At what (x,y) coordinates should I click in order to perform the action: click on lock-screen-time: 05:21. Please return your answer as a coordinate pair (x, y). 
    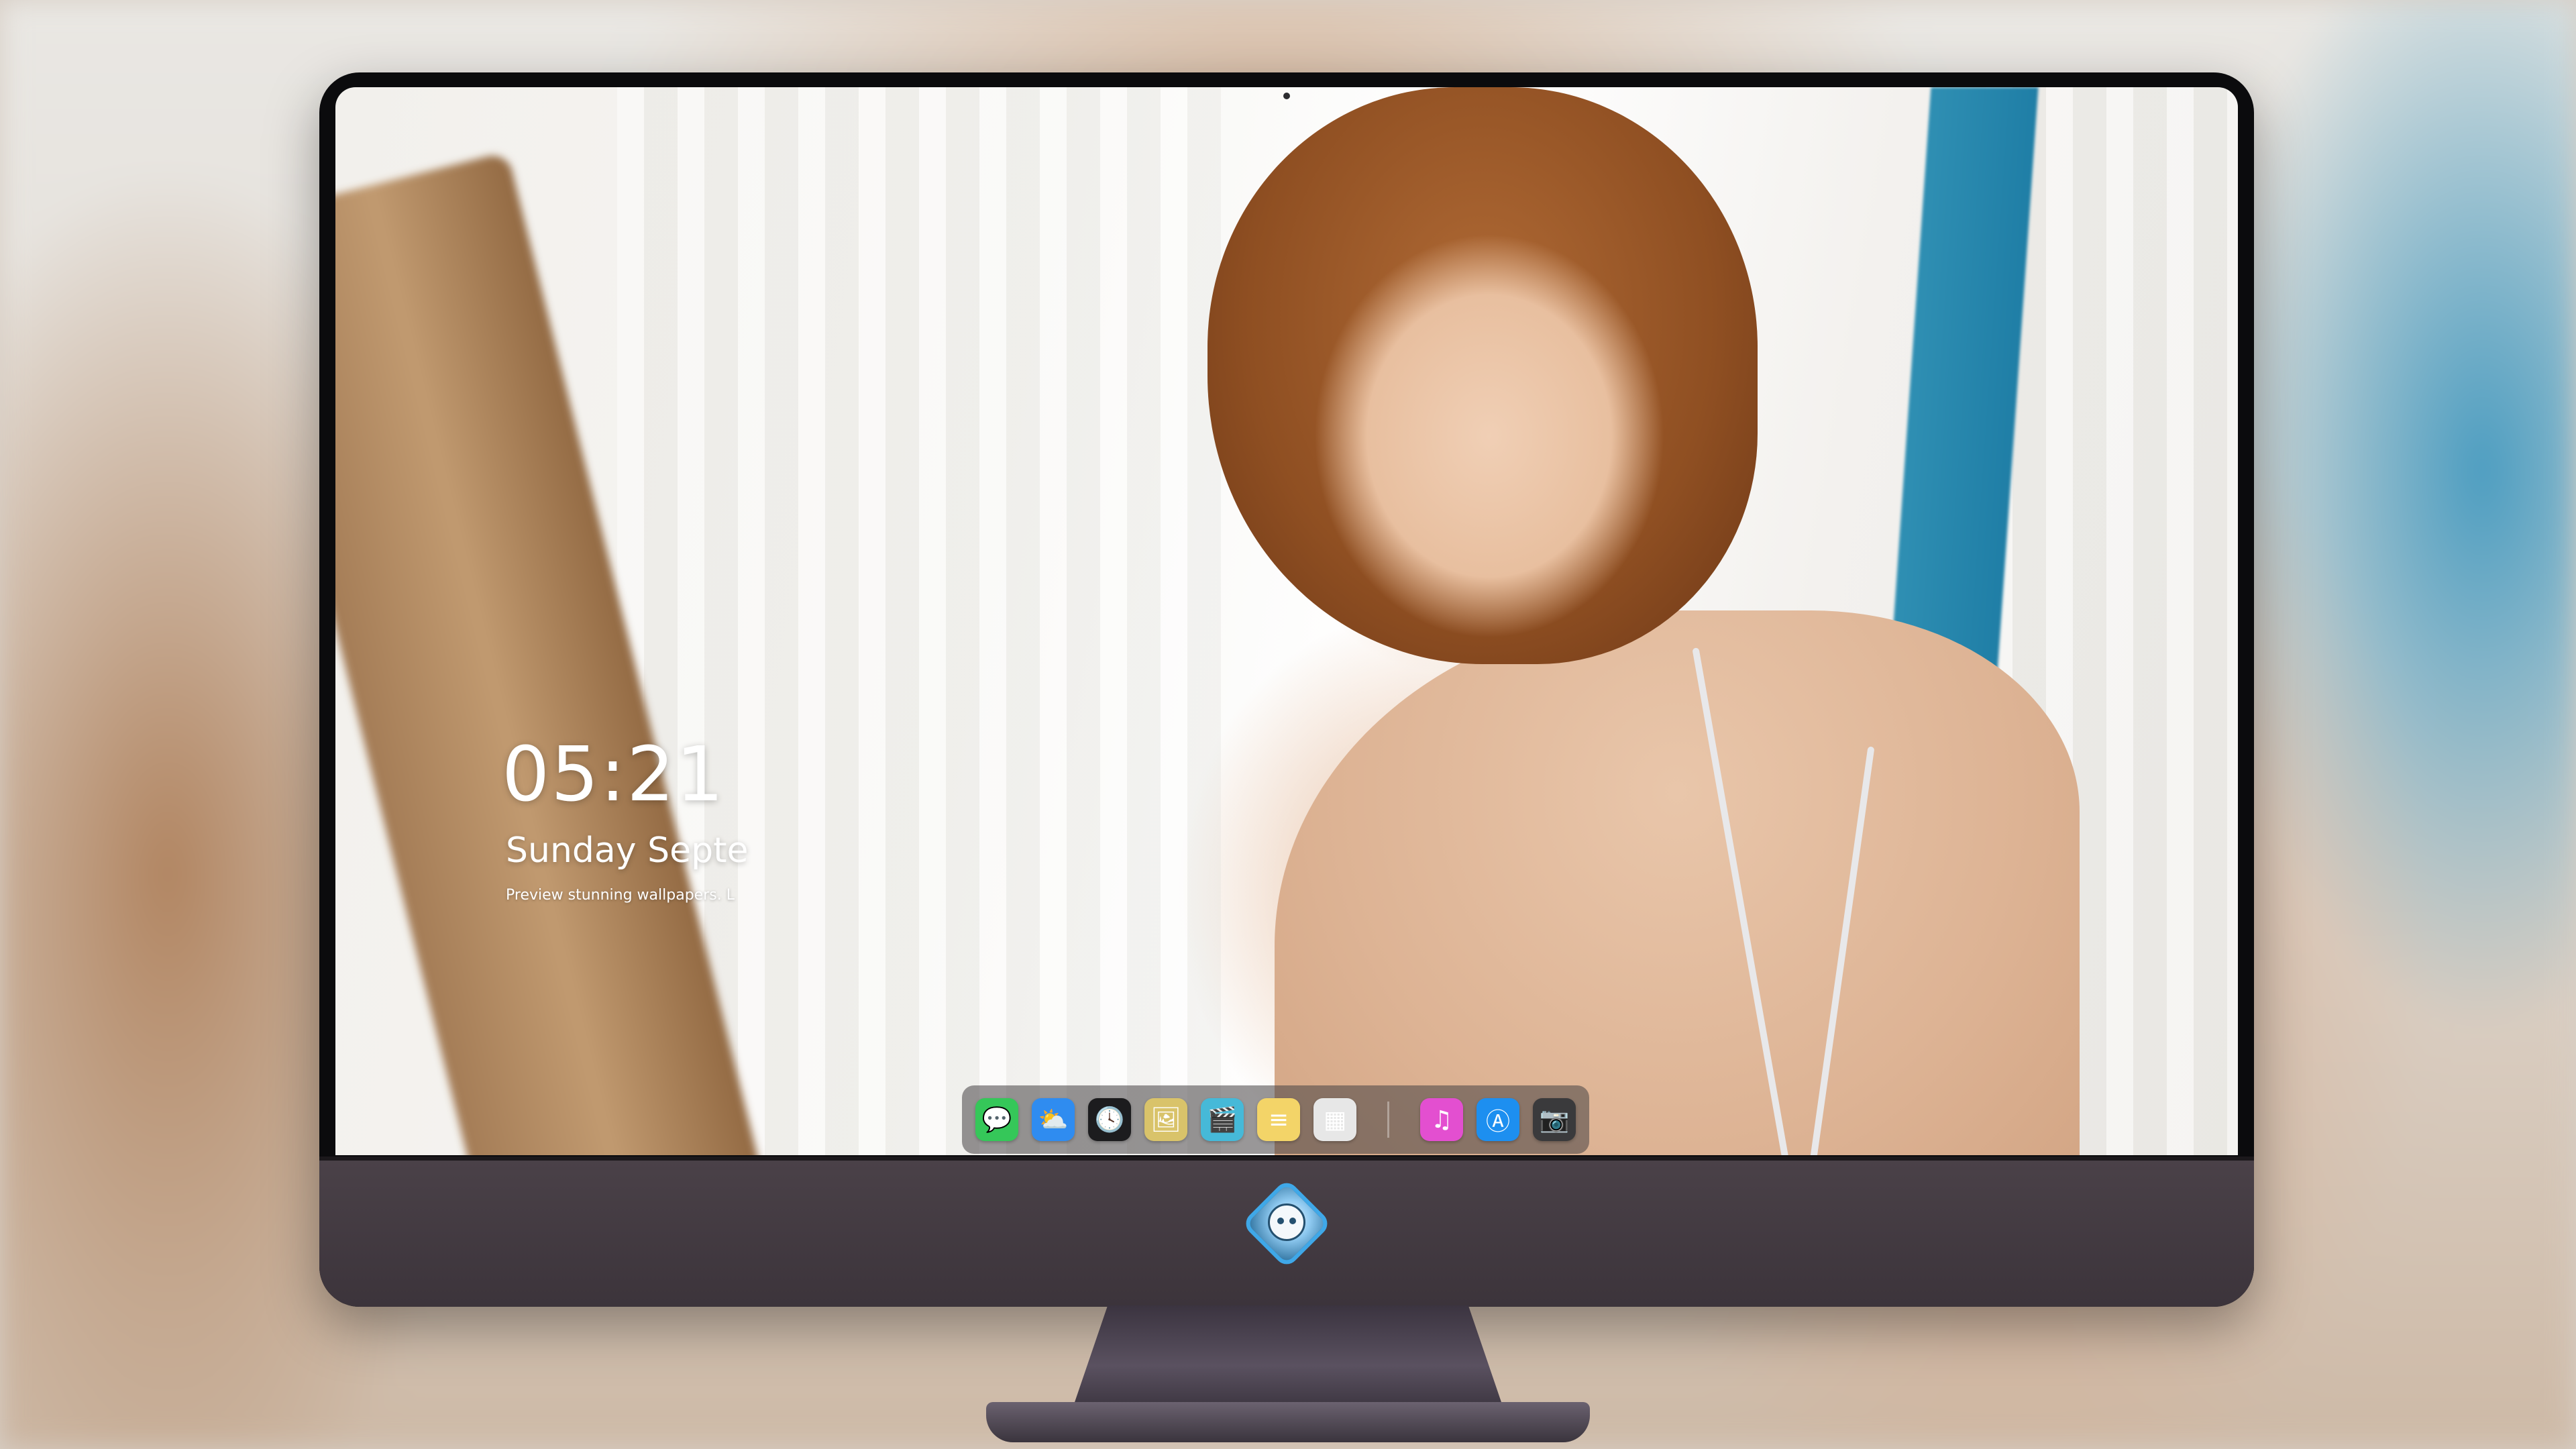
    Looking at the image, I should click on (613, 774).